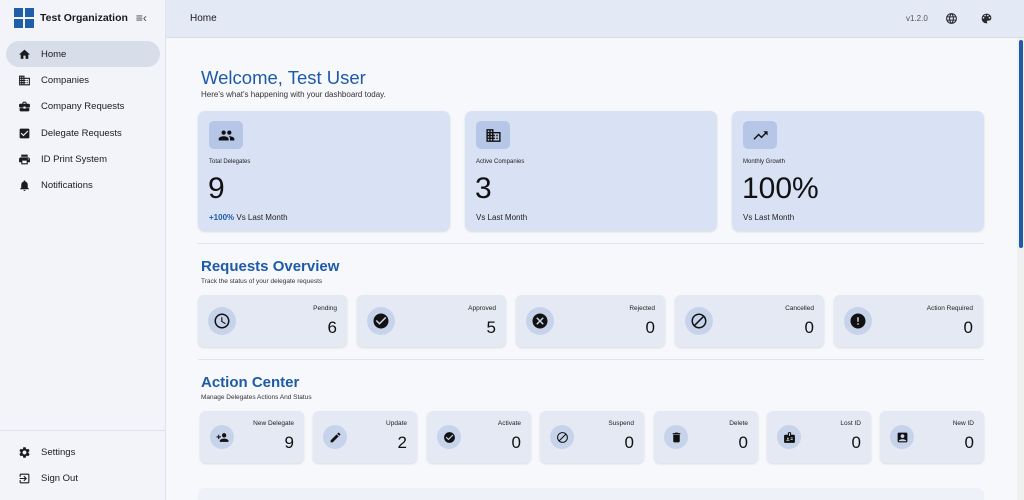 The width and height of the screenshot is (1024, 500). What do you see at coordinates (676, 437) in the screenshot?
I see `trash-icon` at bounding box center [676, 437].